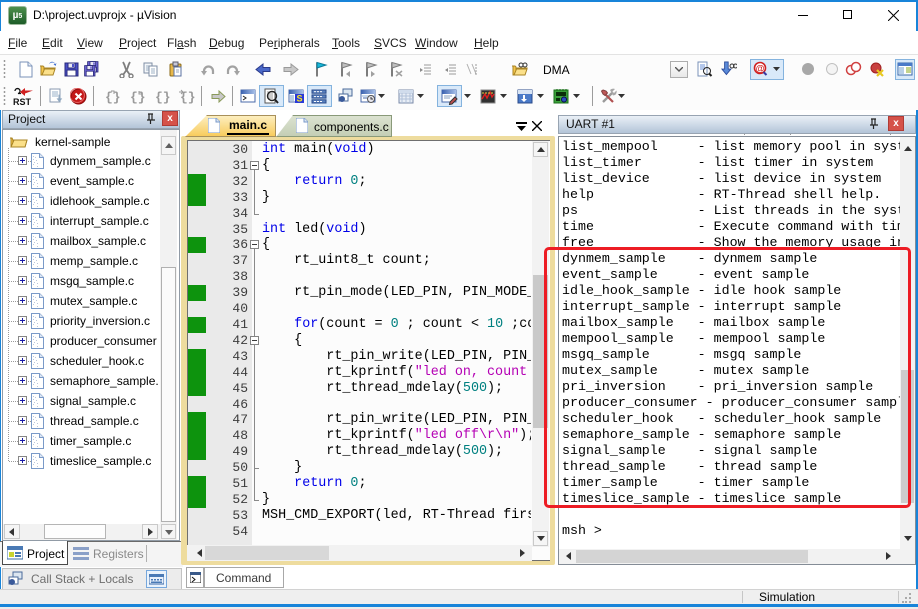  Describe the element at coordinates (299, 99) in the screenshot. I see `svg-text: S` at that location.